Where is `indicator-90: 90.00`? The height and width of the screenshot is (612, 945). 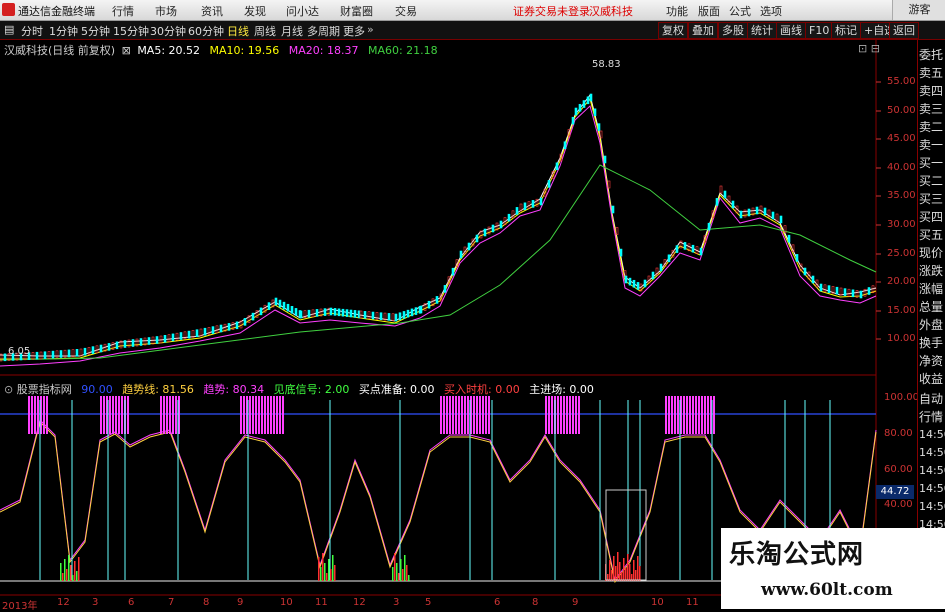 indicator-90: 90.00 is located at coordinates (97, 389).